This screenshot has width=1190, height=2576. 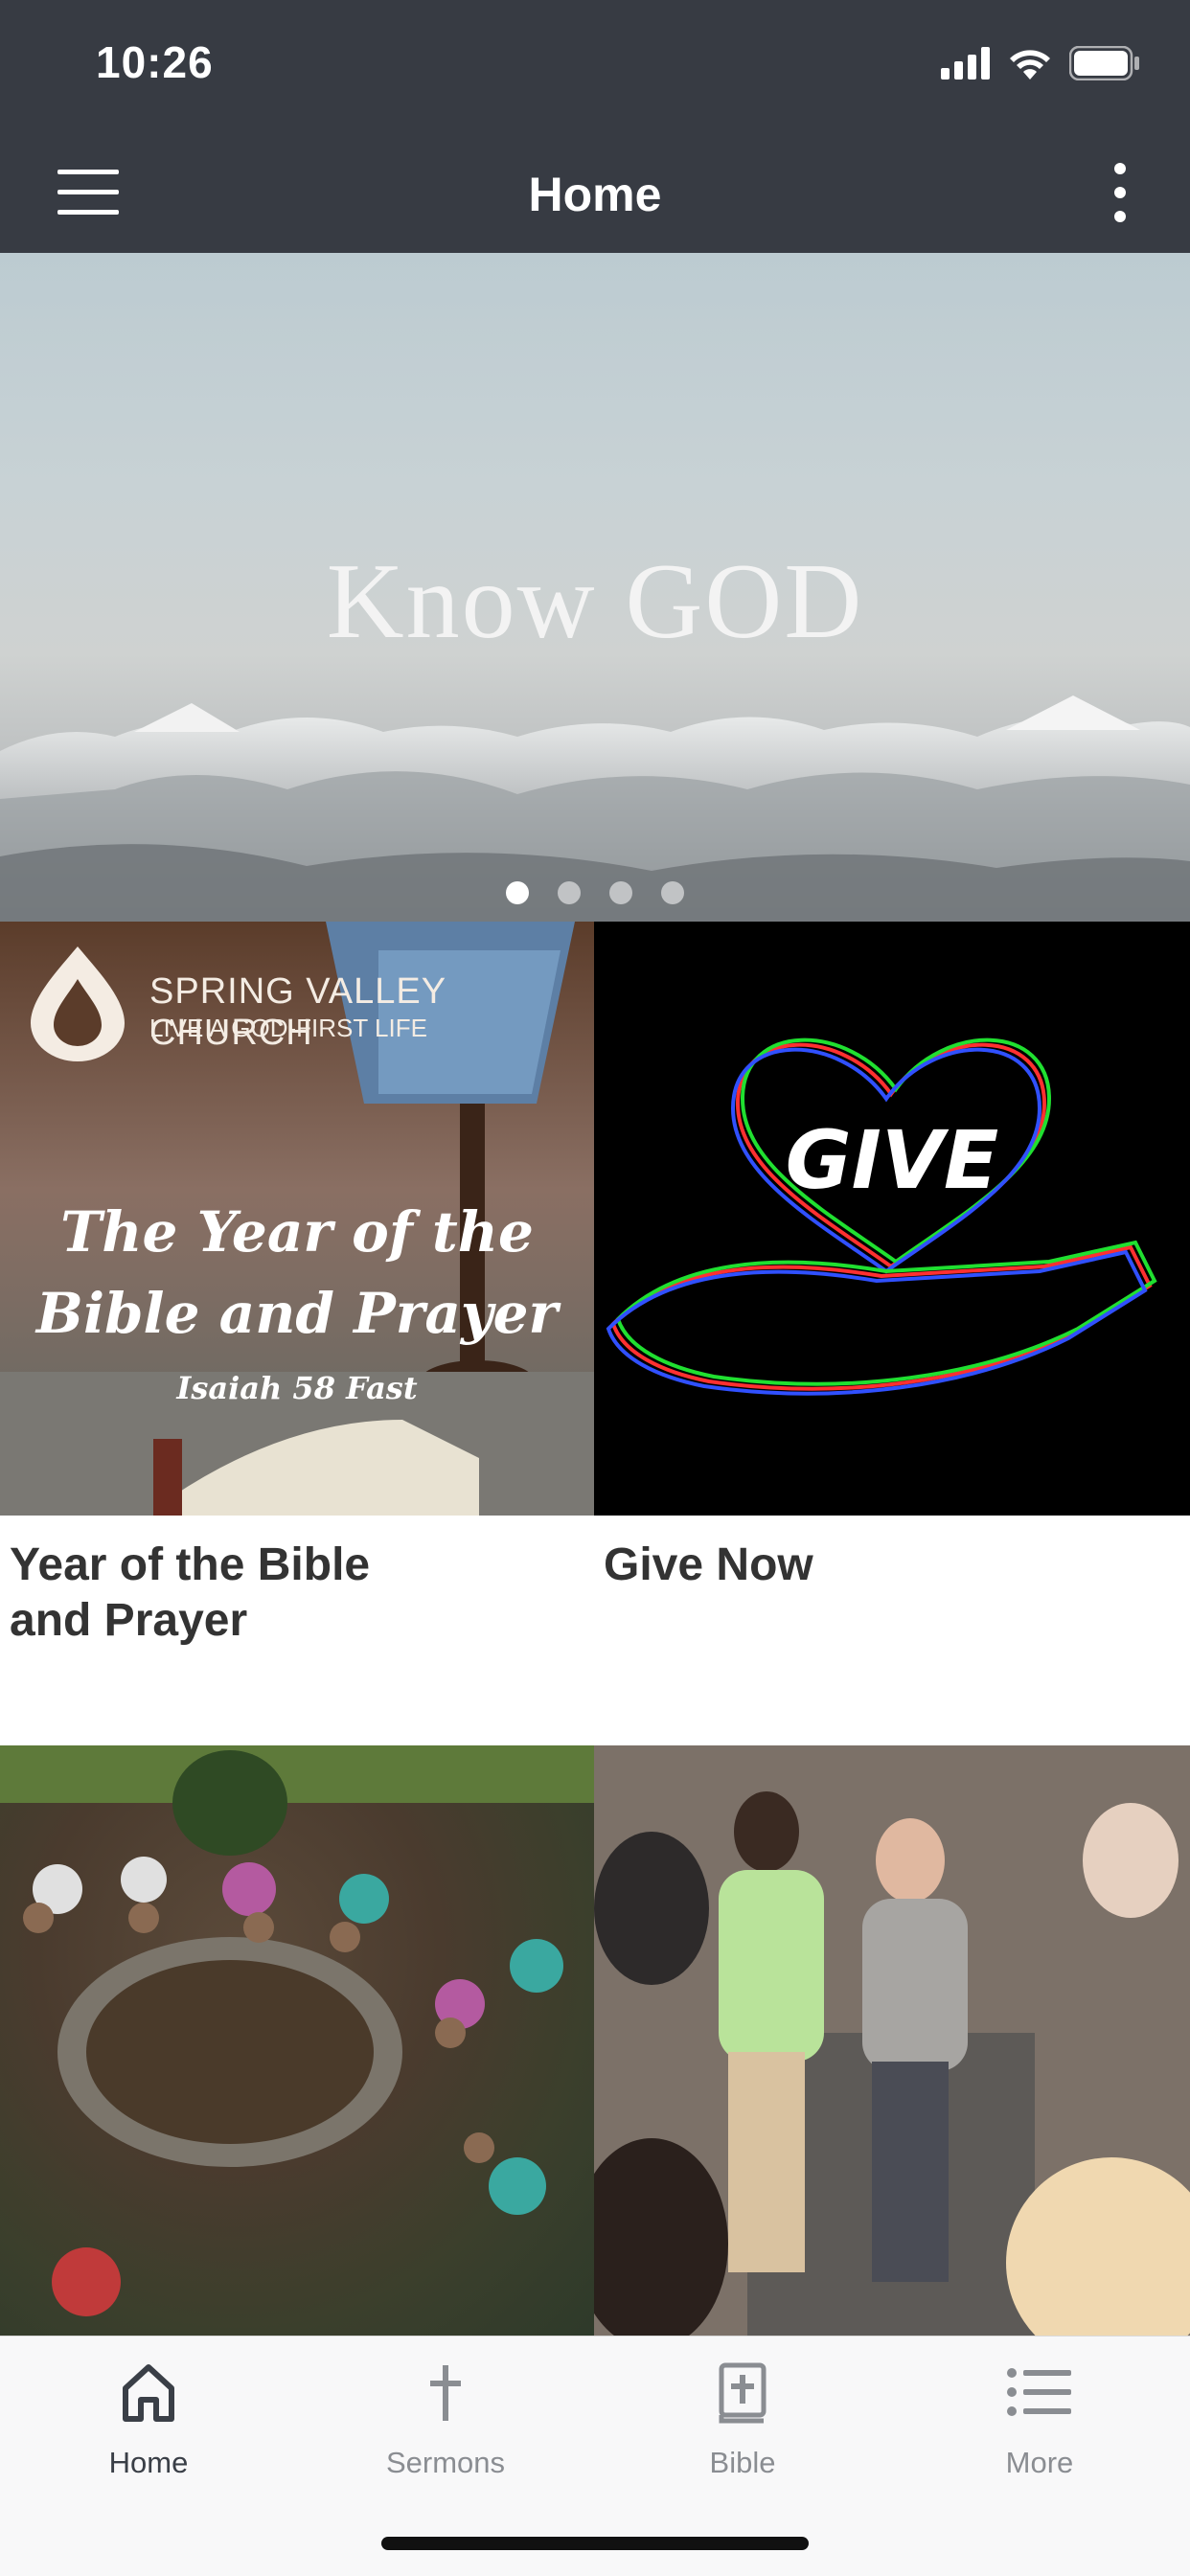 I want to click on tile-prayer-circle-image, so click(x=892, y=2041).